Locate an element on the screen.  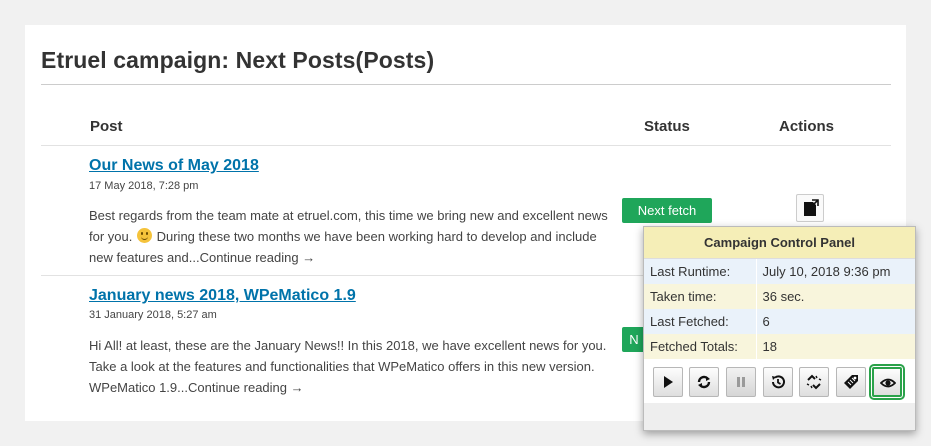
pause-button is located at coordinates (741, 382).